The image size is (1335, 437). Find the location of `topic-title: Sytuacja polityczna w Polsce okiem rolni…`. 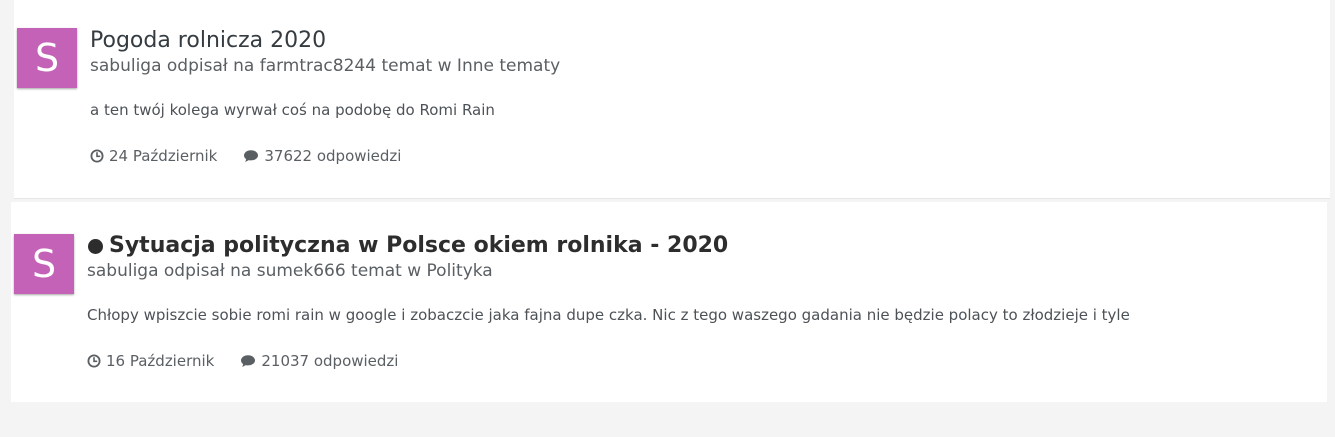

topic-title: Sytuacja polityczna w Polsce okiem rolni… is located at coordinates (418, 246).